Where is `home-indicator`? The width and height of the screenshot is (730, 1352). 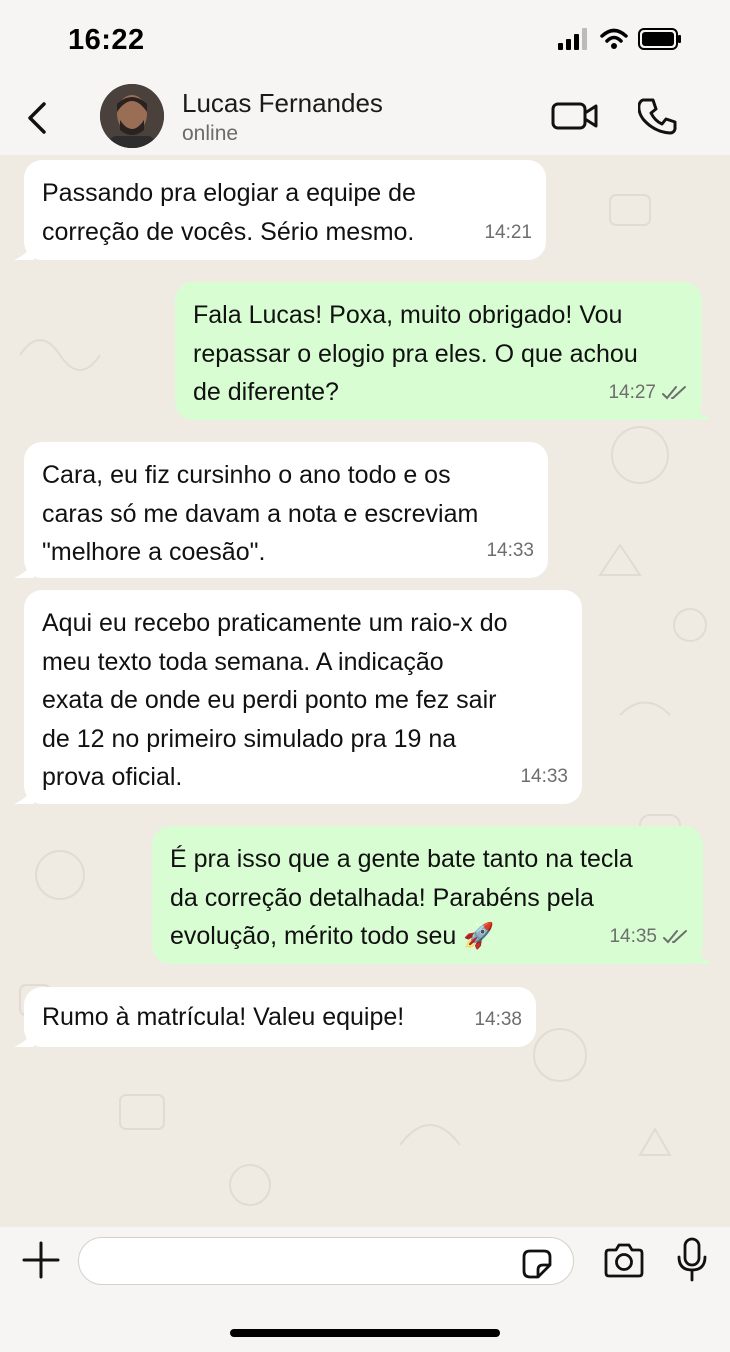
home-indicator is located at coordinates (365, 1333).